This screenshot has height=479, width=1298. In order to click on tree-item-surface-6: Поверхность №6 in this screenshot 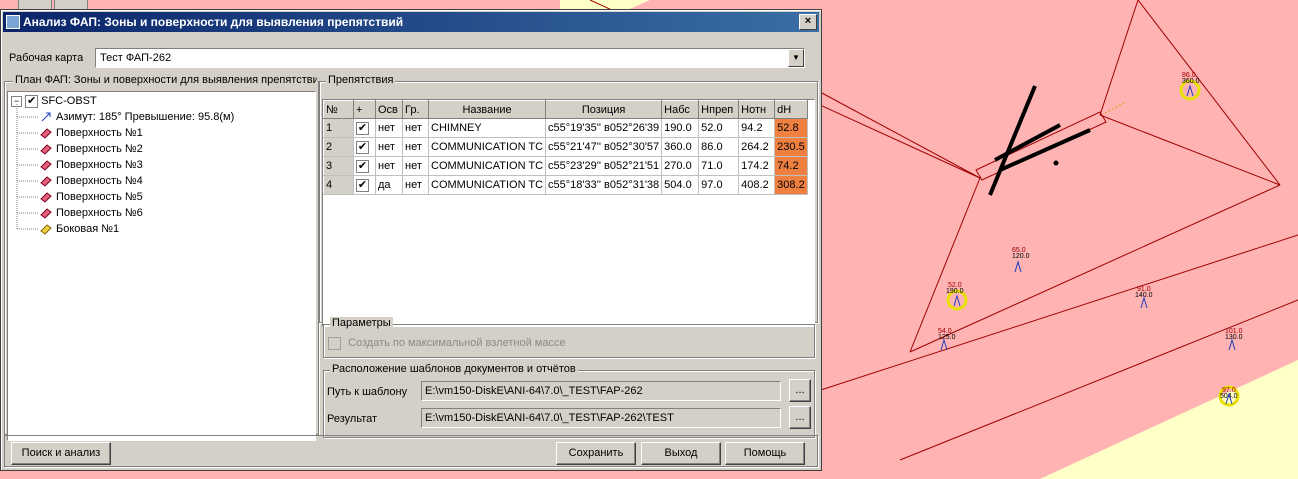, I will do `click(91, 213)`.